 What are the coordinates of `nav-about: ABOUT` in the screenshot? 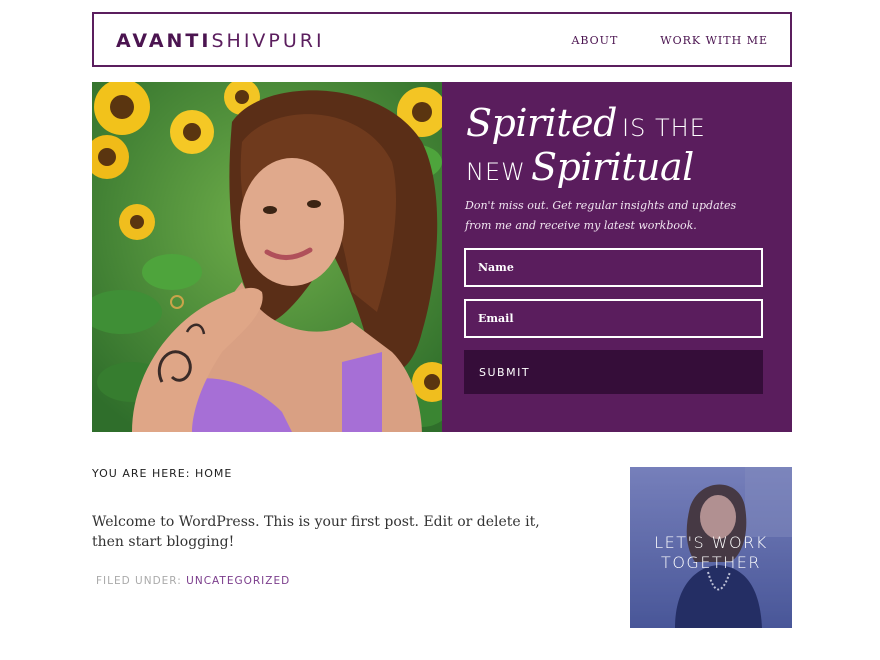 It's located at (594, 40).